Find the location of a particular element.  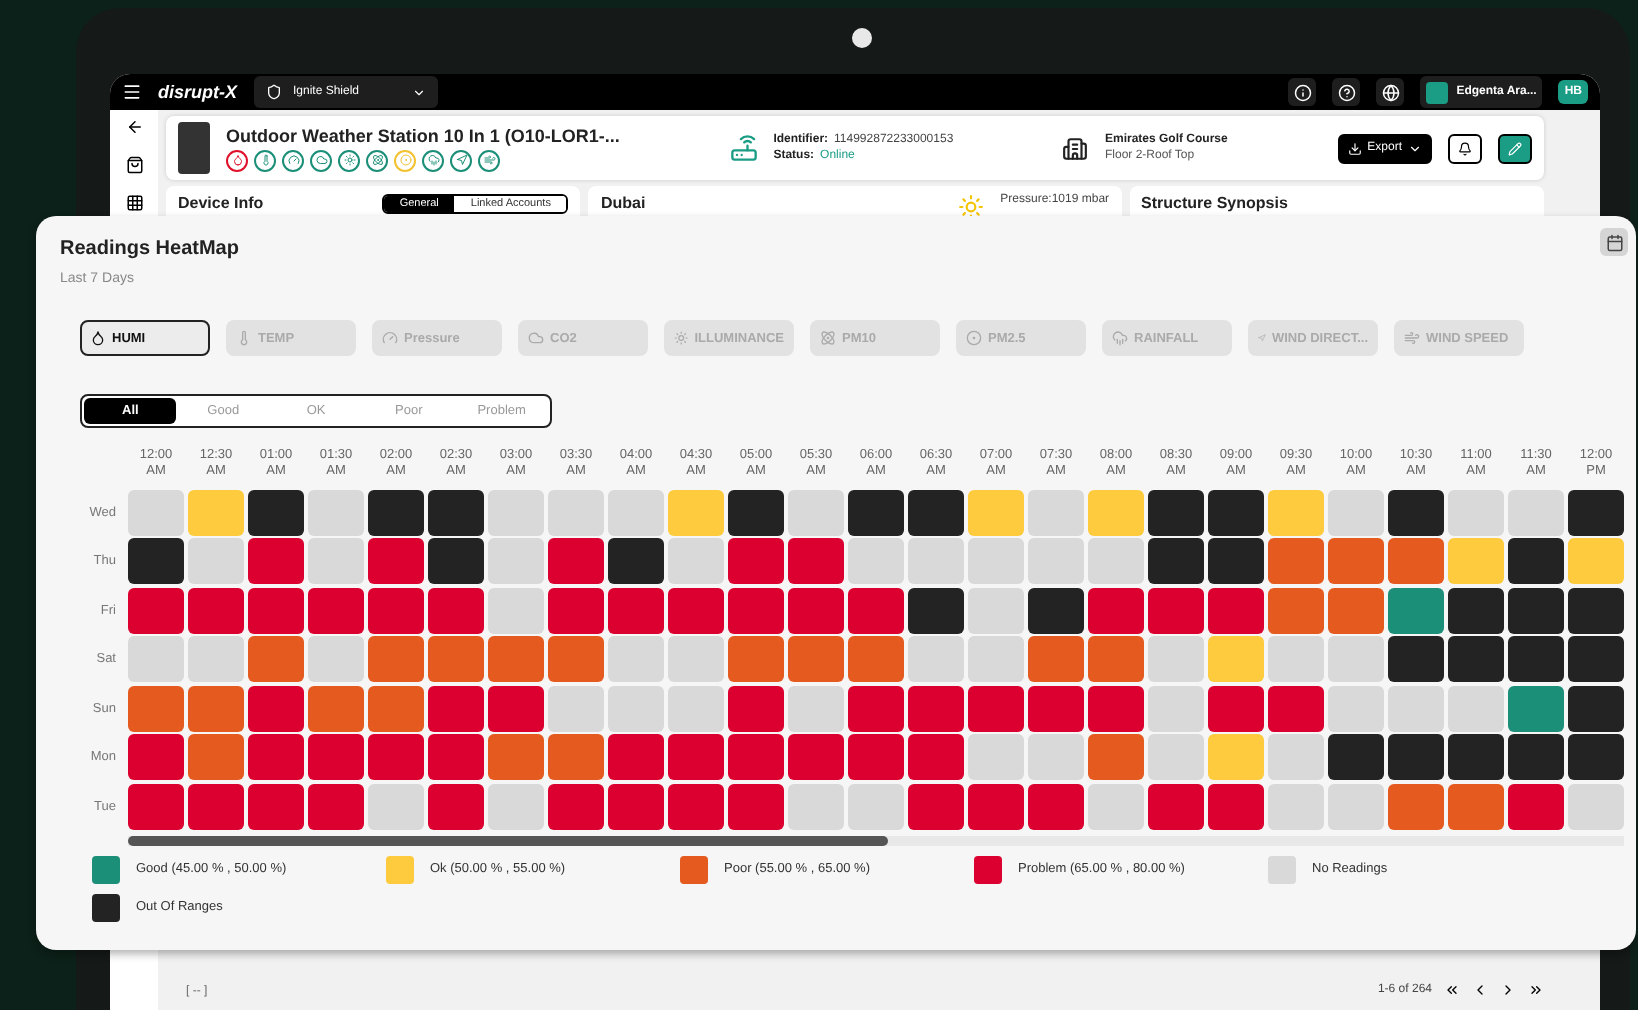

help-button is located at coordinates (1346, 92).